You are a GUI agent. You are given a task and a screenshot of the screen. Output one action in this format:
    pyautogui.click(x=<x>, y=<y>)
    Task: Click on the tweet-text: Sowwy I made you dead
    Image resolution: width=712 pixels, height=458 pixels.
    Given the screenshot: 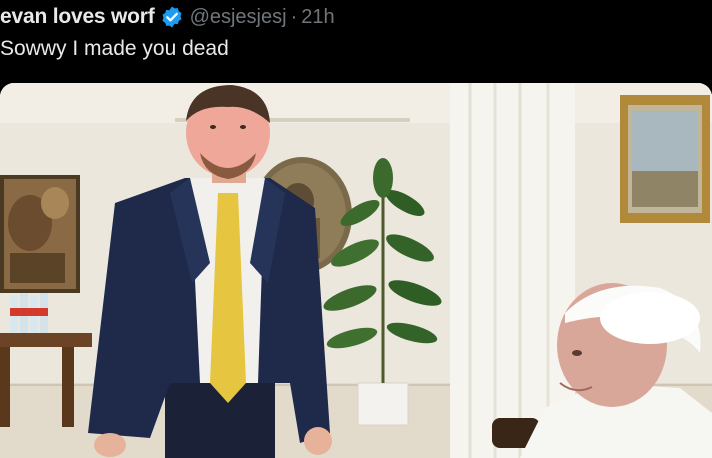 What is the action you would take?
    pyautogui.click(x=114, y=48)
    